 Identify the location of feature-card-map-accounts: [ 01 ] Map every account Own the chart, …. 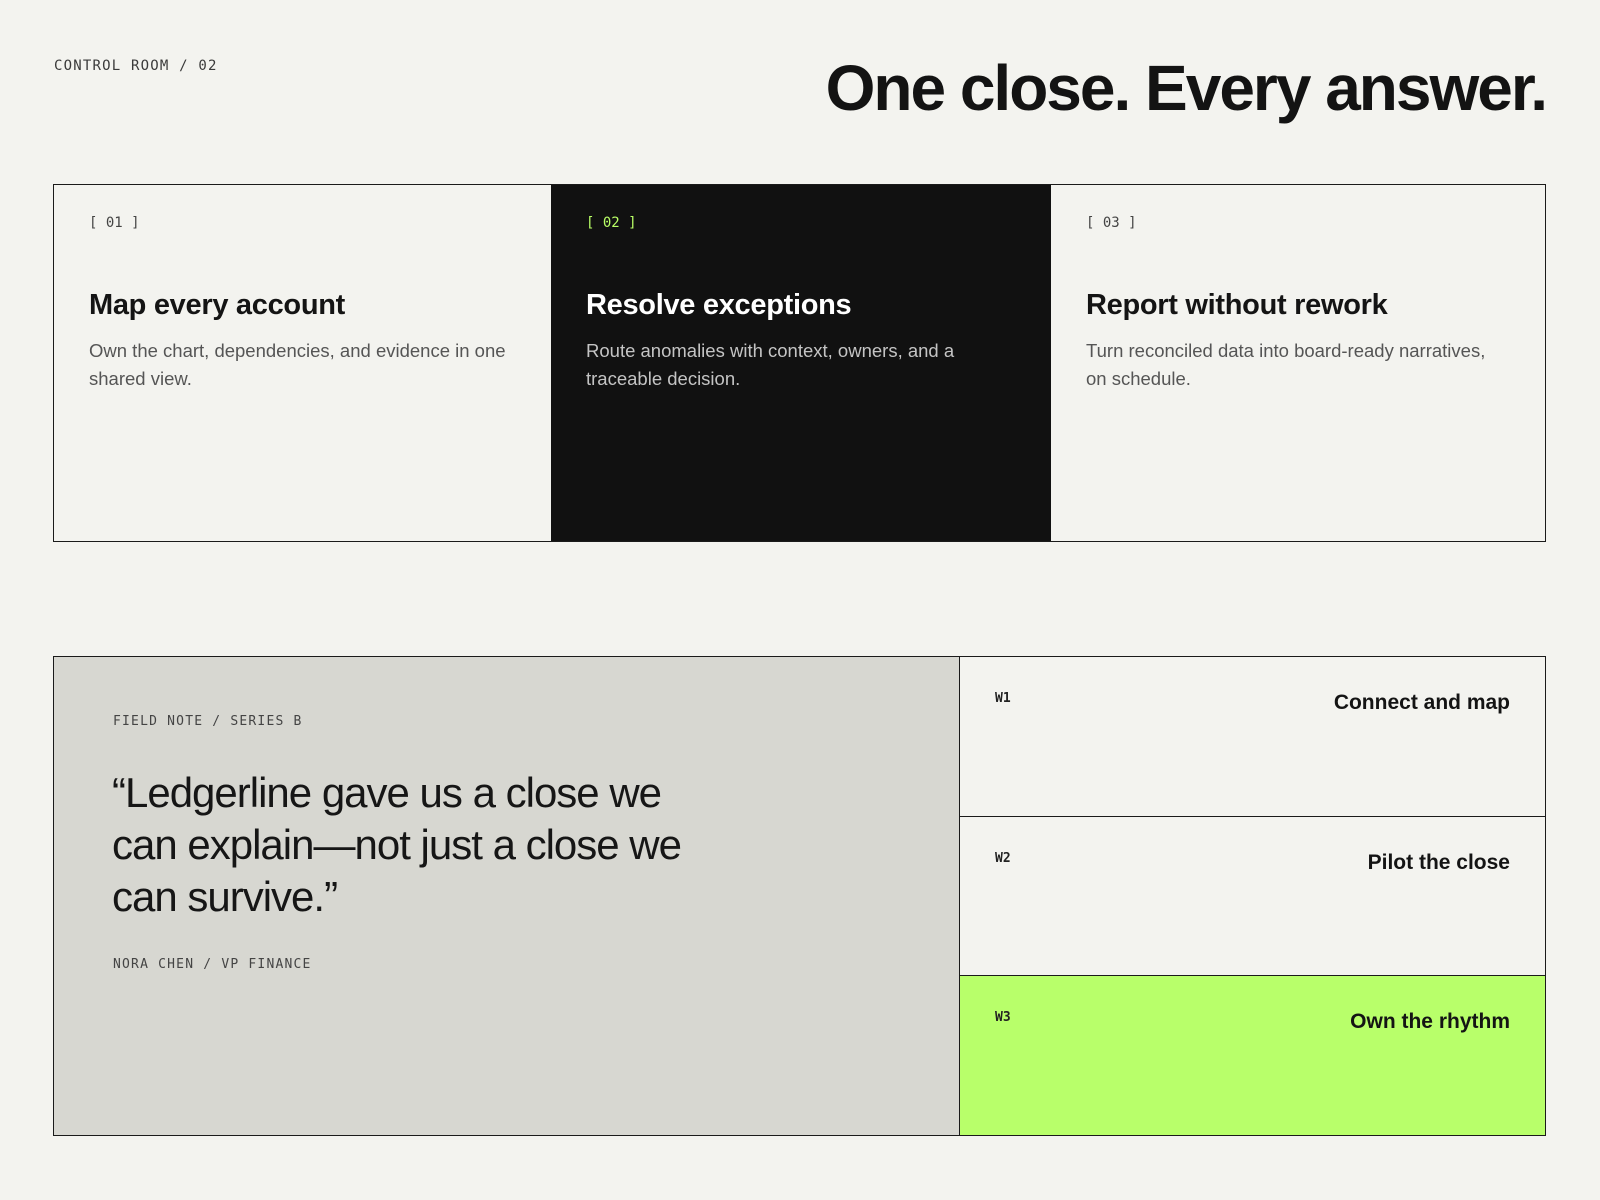
(302, 363).